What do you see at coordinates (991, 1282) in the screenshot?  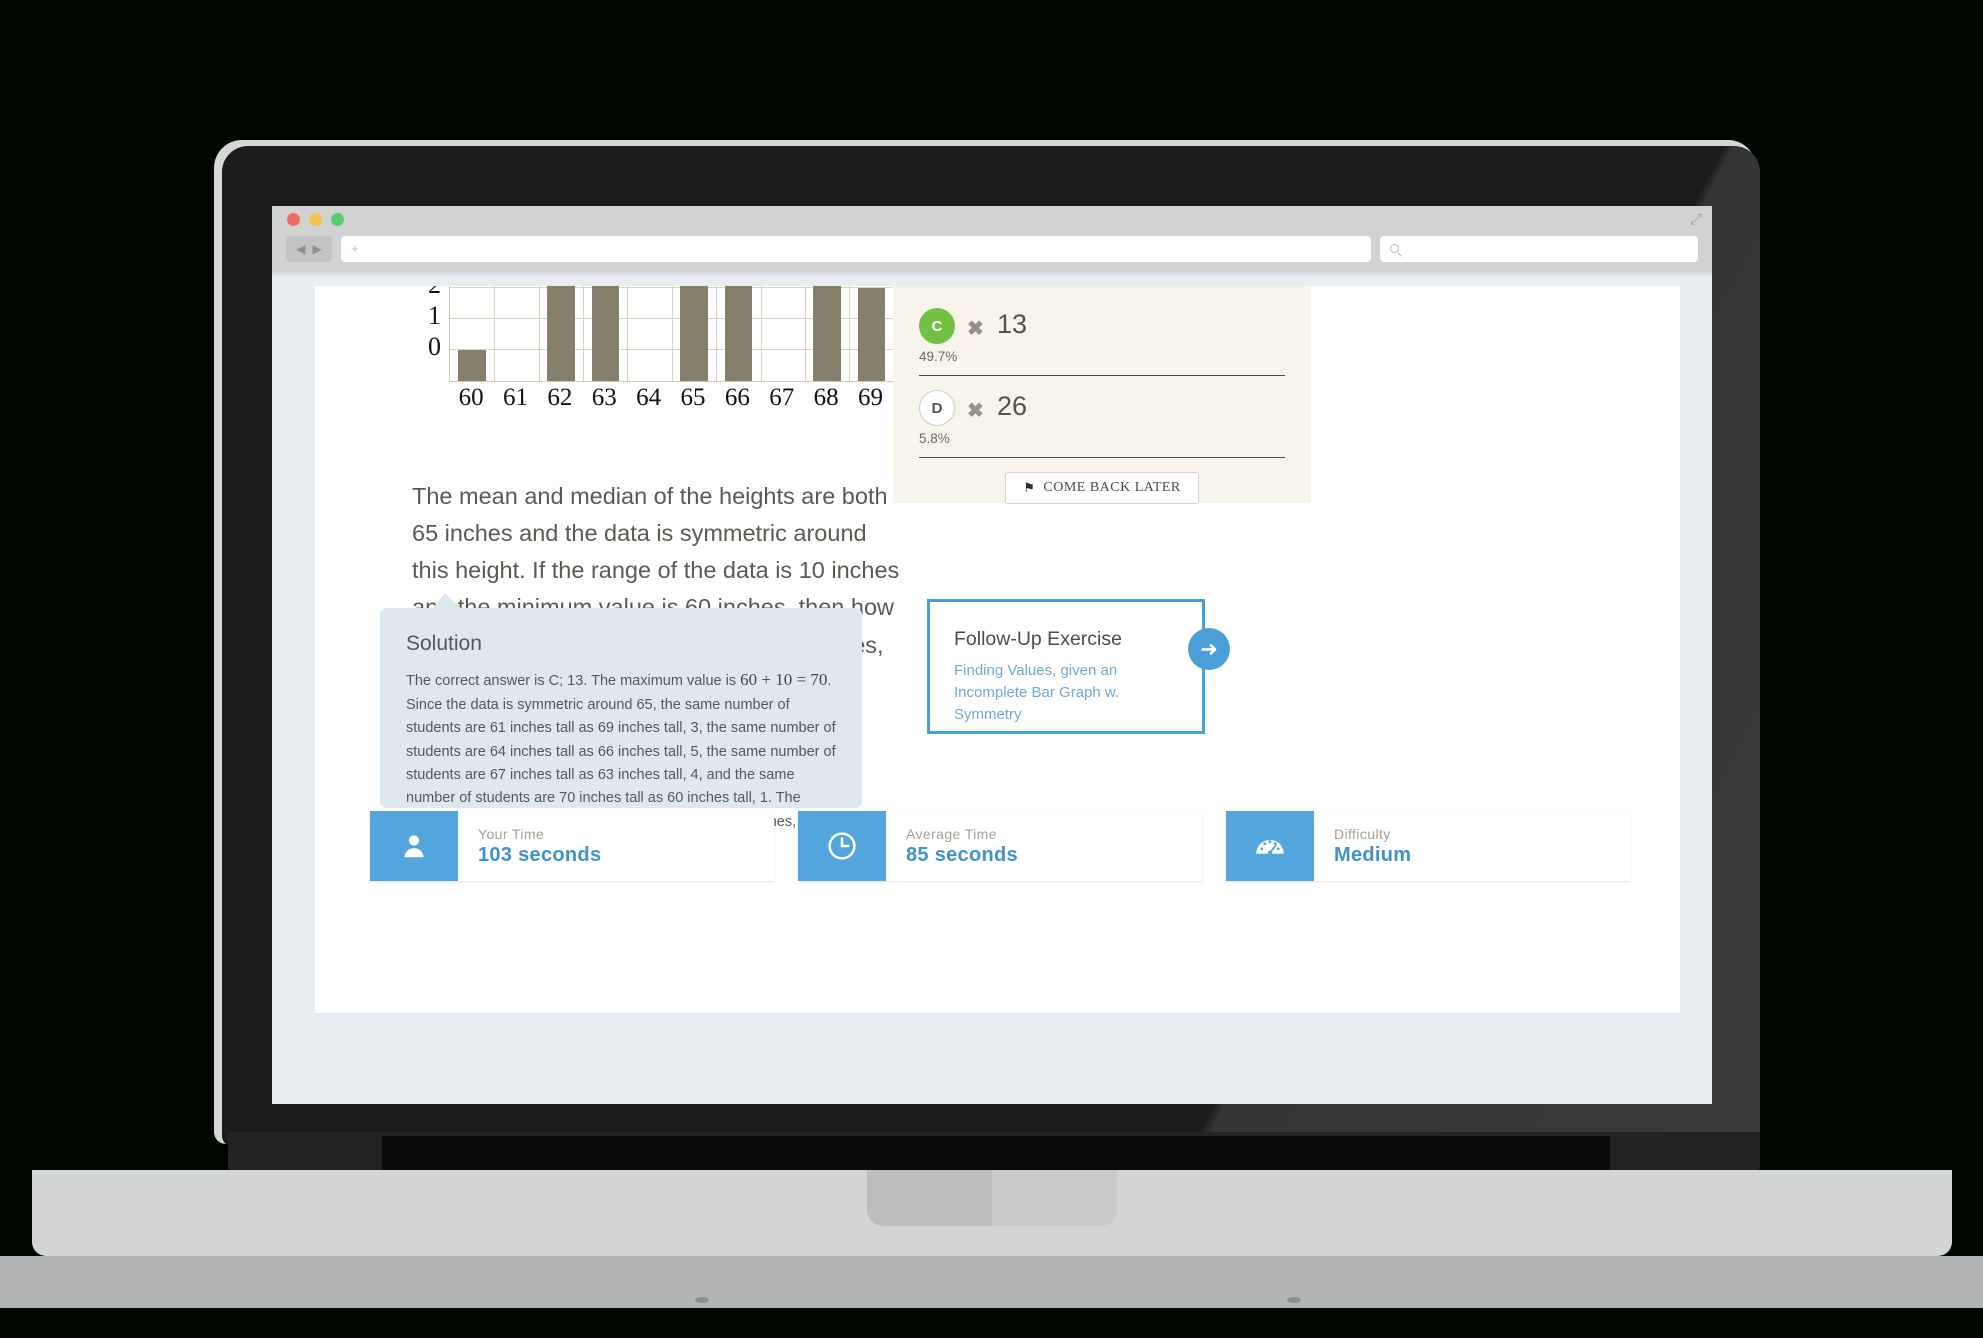 I see `laptop-foot` at bounding box center [991, 1282].